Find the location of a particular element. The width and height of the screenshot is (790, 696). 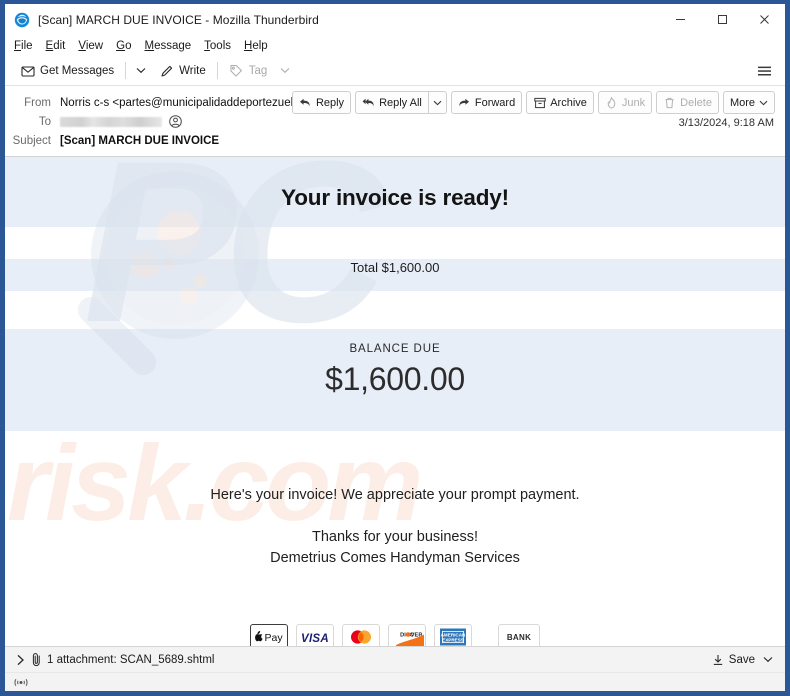

menu-file-rest: ile is located at coordinates (27, 45).